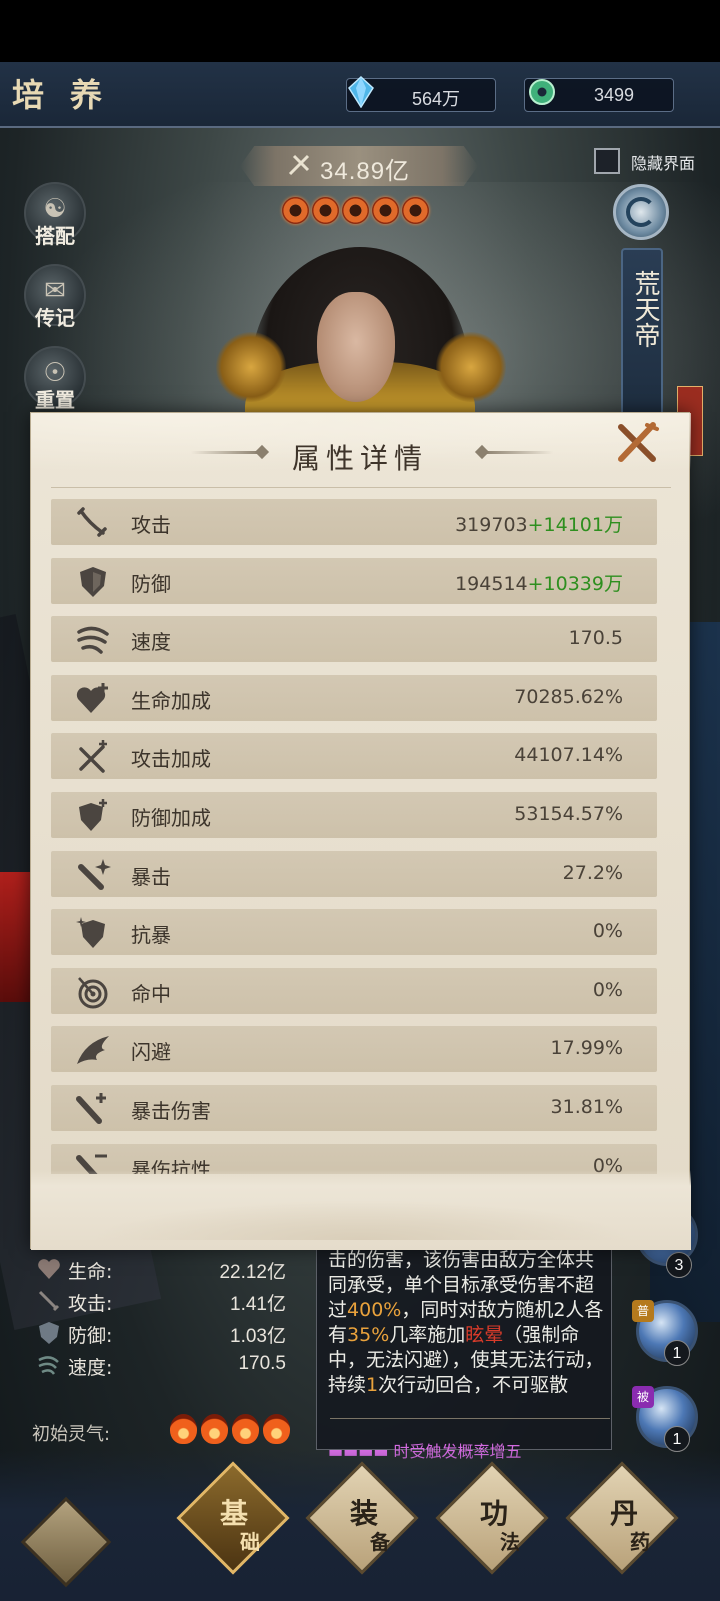  I want to click on crit-resist-icon, so click(90, 933).